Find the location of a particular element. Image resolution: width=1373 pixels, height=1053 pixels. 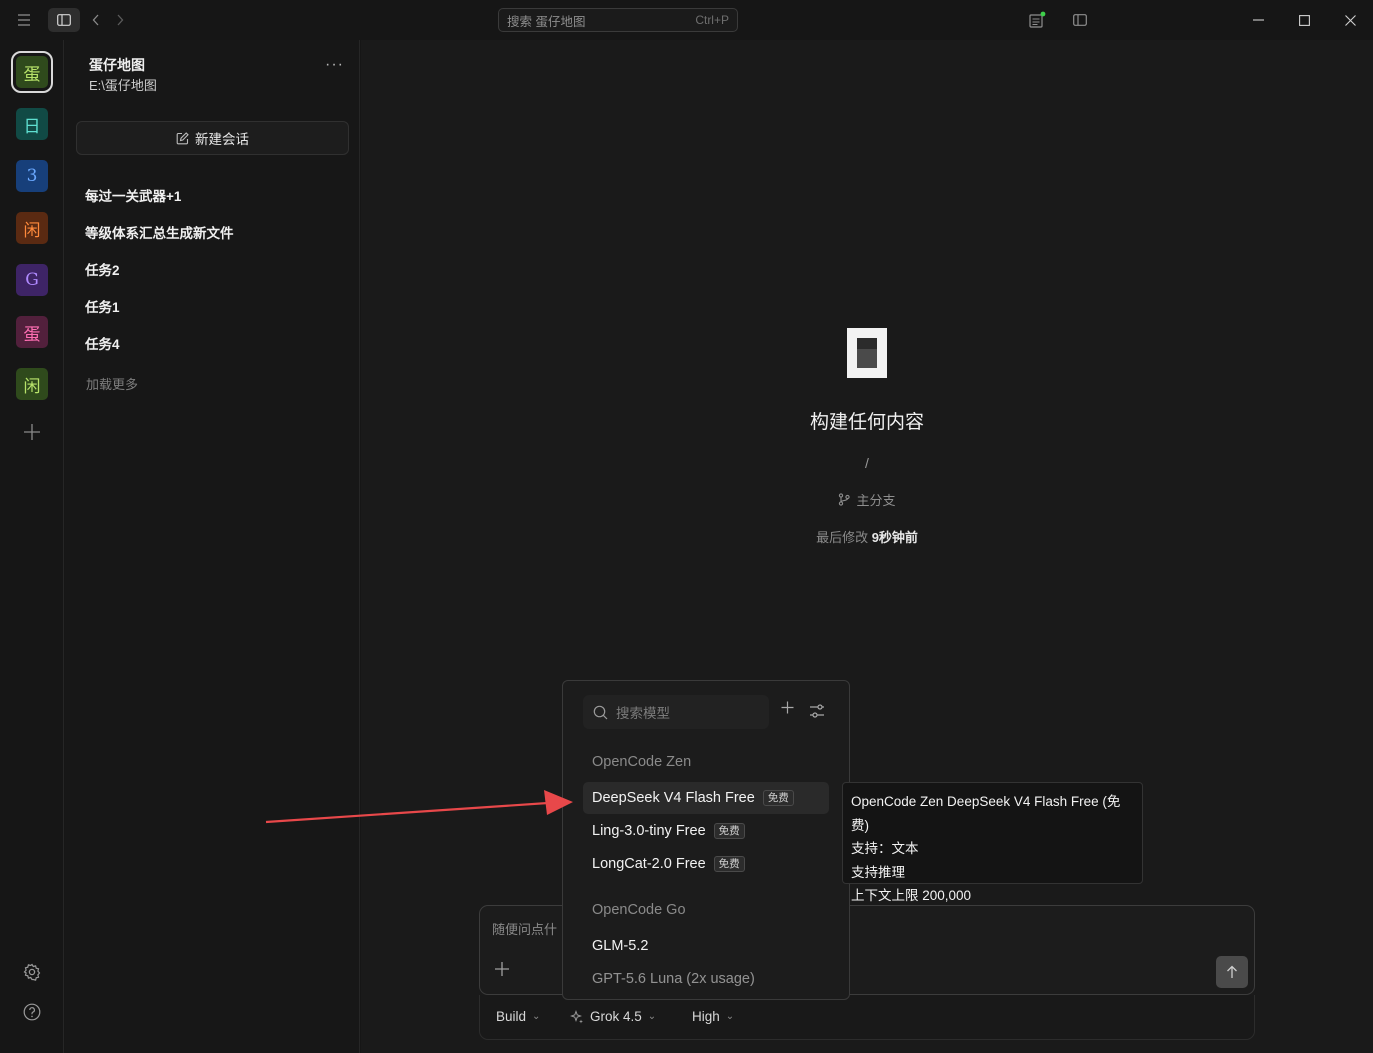

search-shortcut: Ctrl+P is located at coordinates (712, 20).